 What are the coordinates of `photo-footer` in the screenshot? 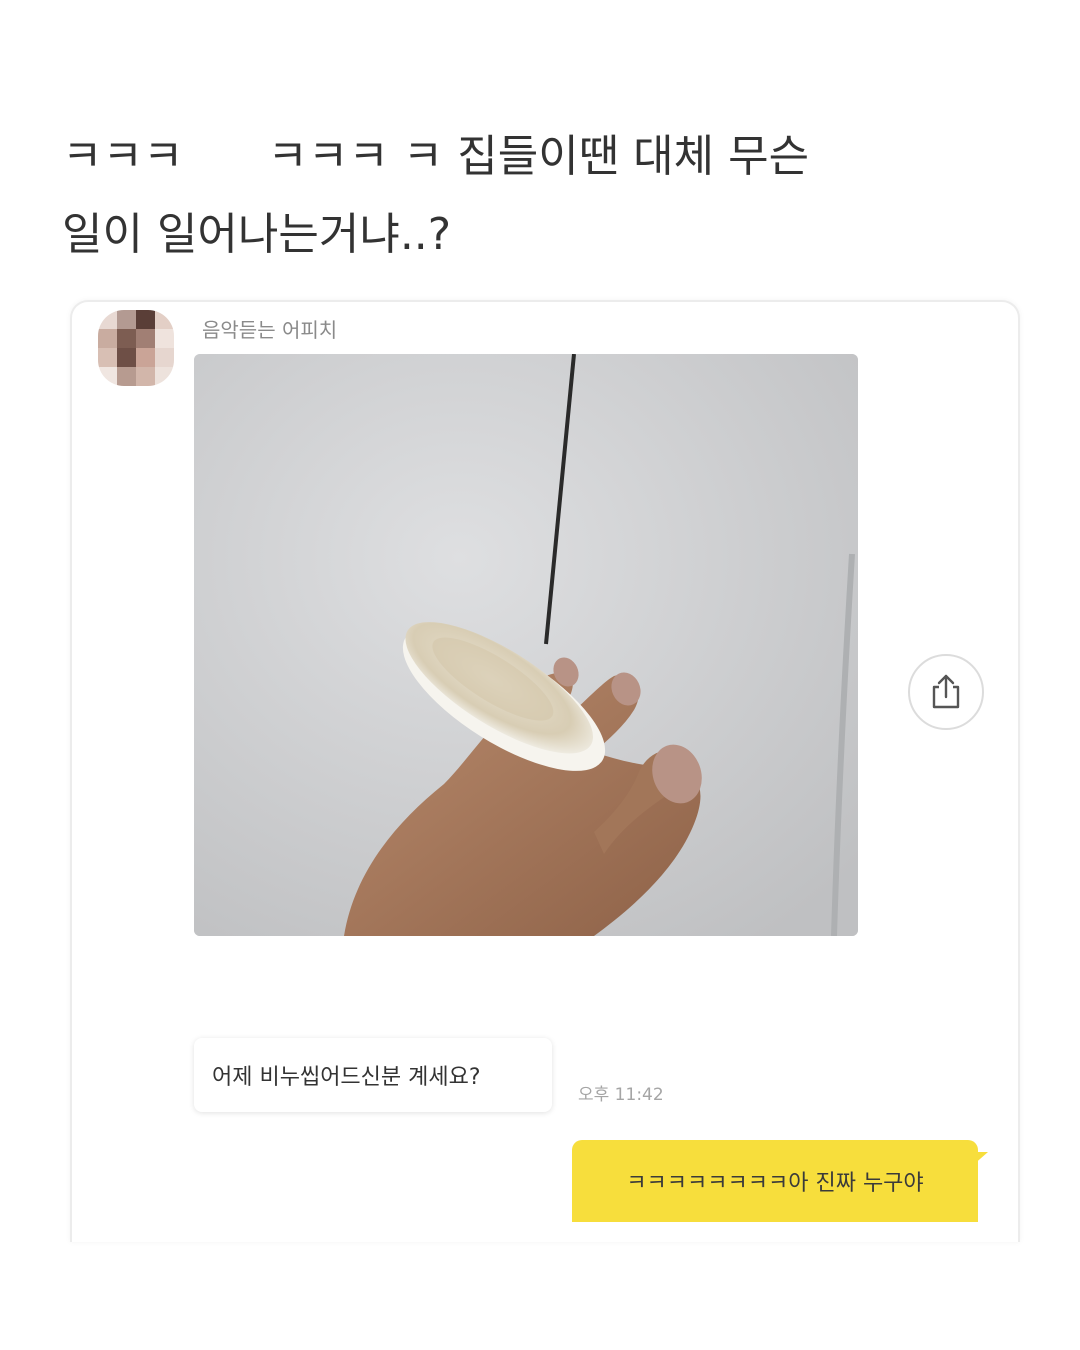 It's located at (526, 954).